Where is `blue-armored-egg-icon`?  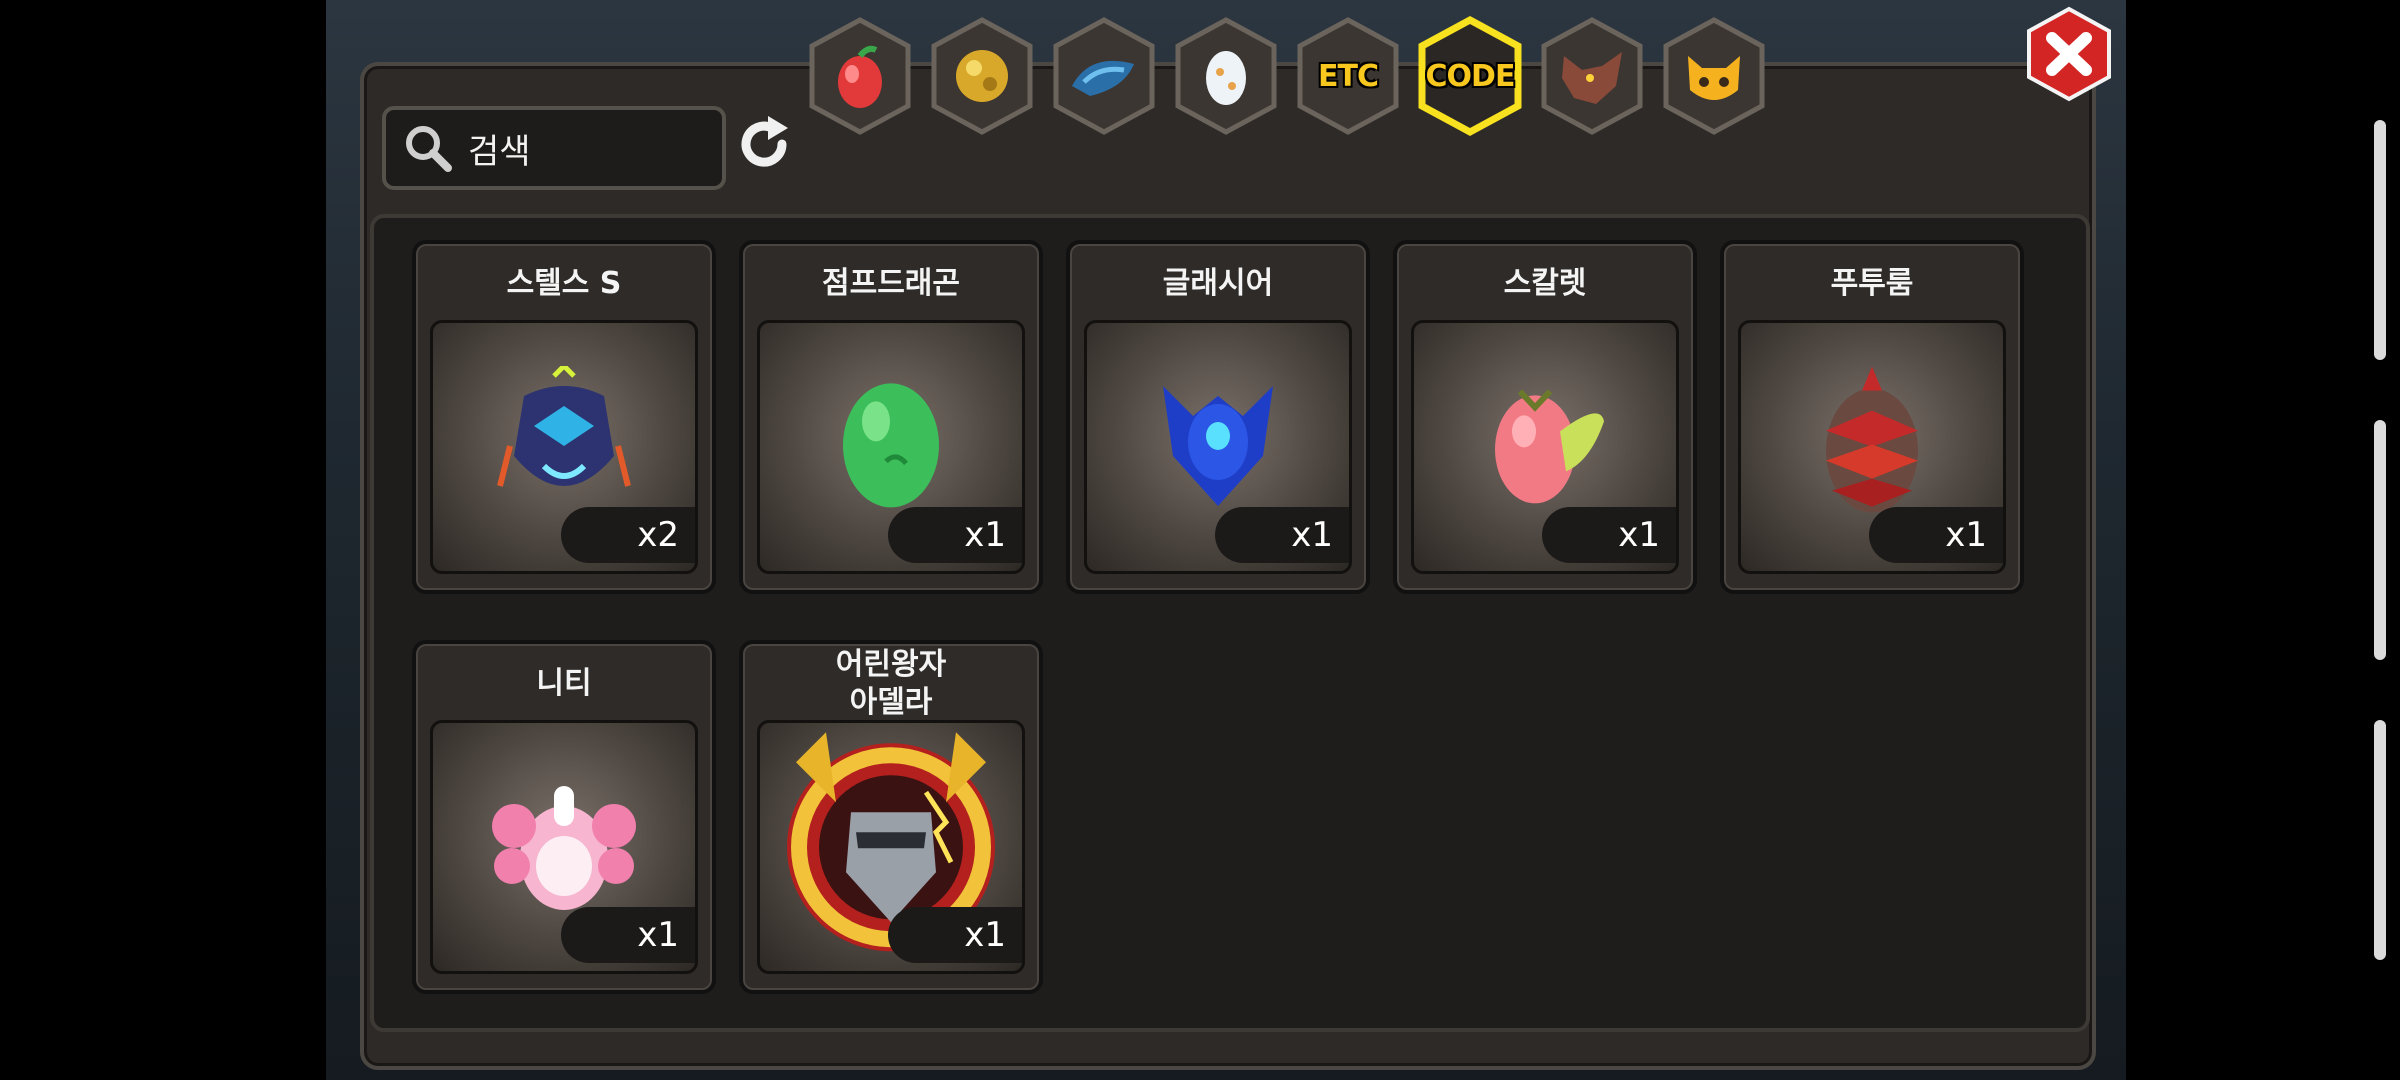
blue-armored-egg-icon is located at coordinates (1218, 446).